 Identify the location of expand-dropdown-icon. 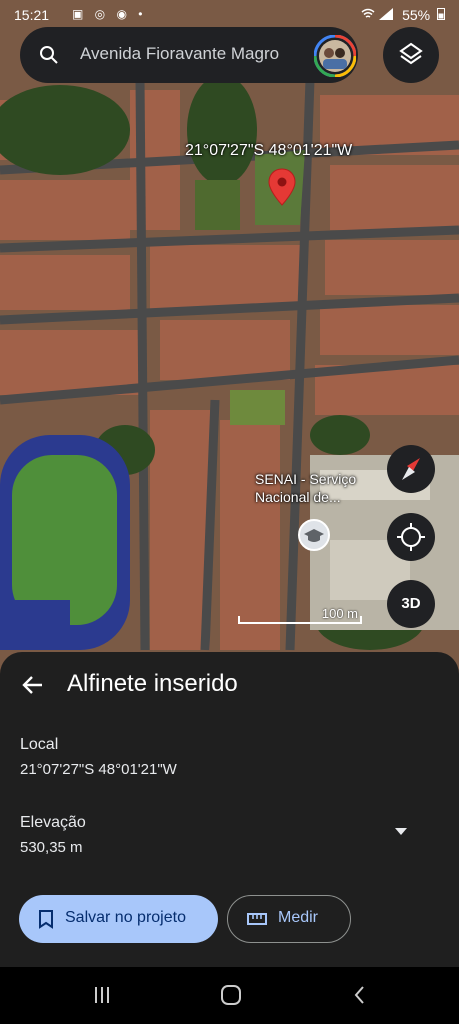
(401, 831).